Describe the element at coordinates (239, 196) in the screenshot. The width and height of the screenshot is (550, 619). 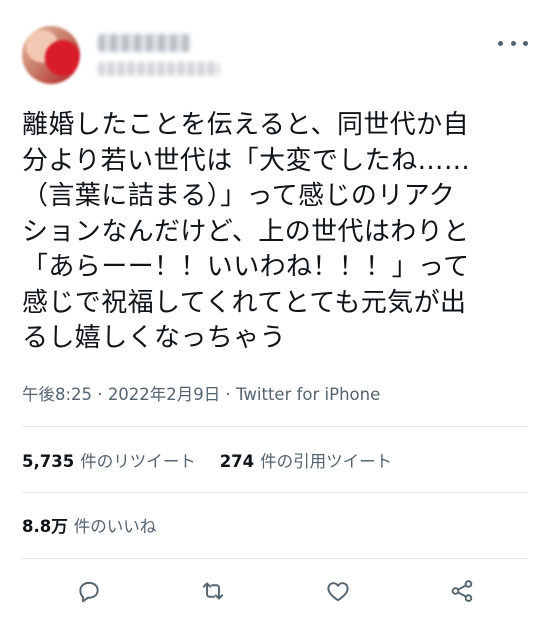
I see `tweet-text-line: （言葉に詰まる）」って感じのリアク` at that location.